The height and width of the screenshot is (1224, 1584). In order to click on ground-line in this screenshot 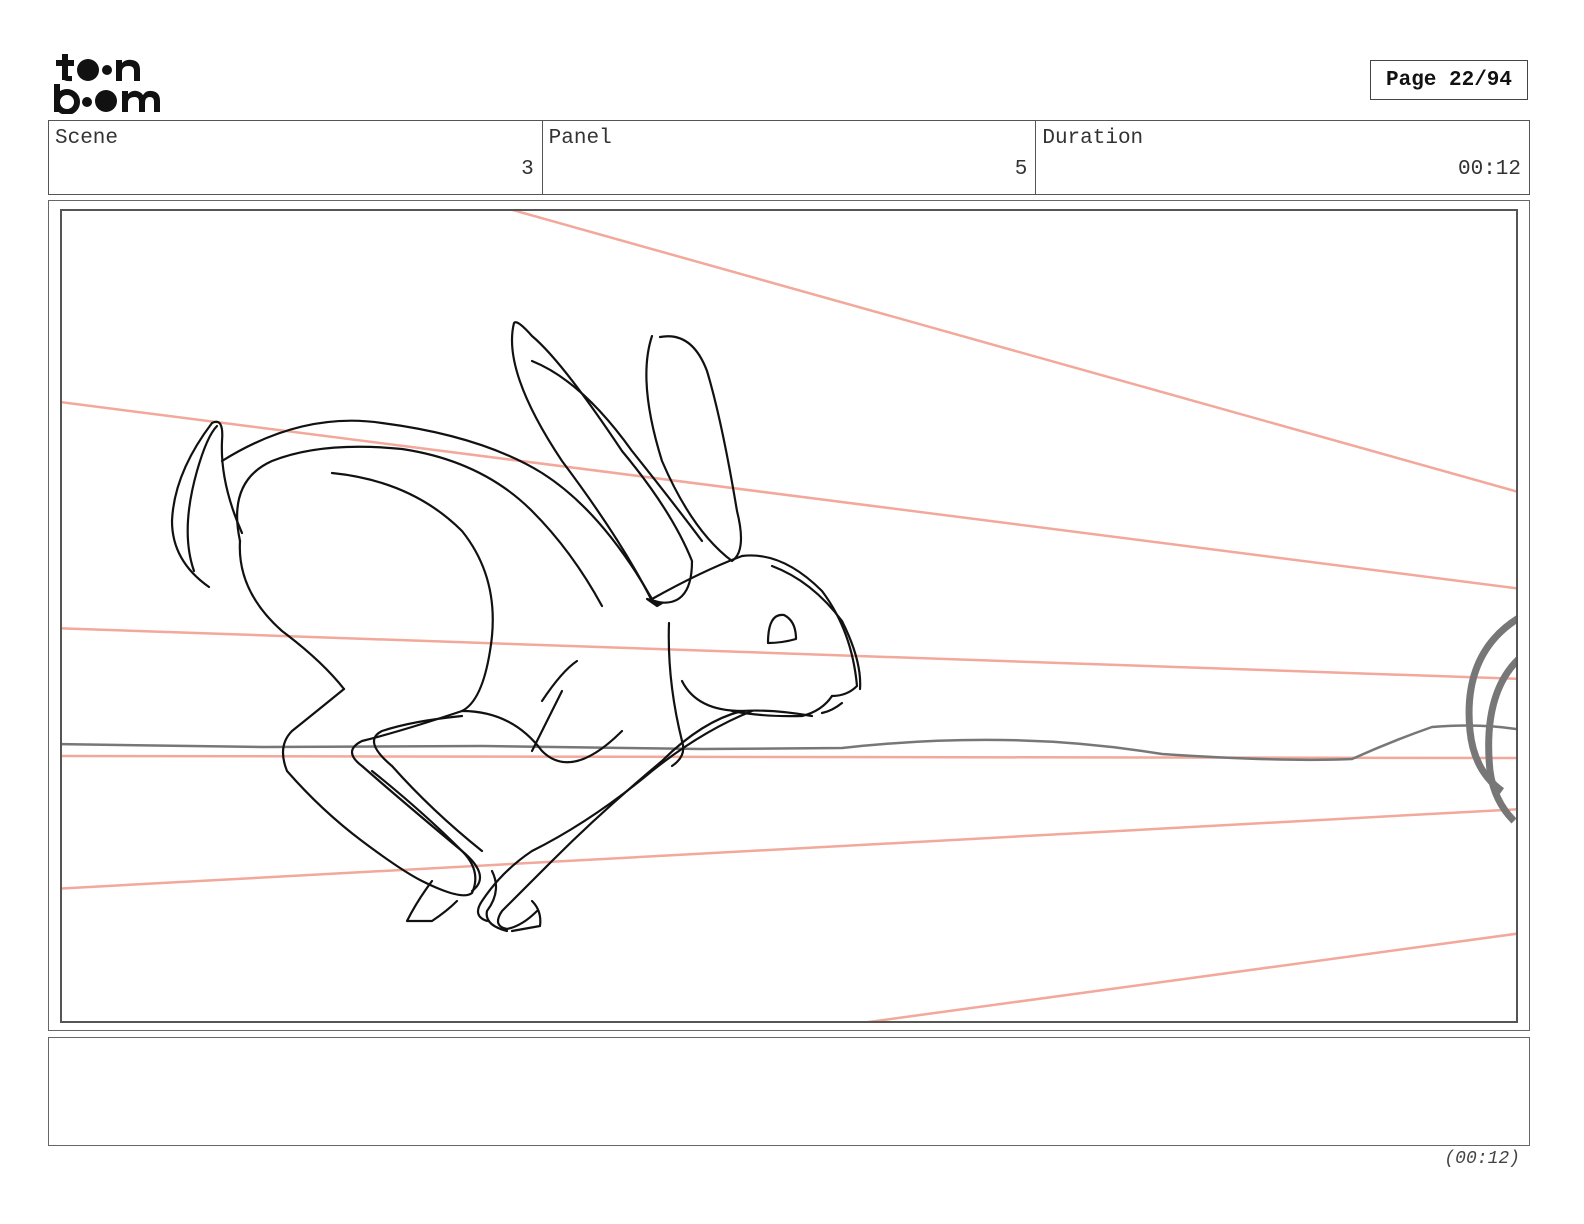, I will do `click(789, 743)`.